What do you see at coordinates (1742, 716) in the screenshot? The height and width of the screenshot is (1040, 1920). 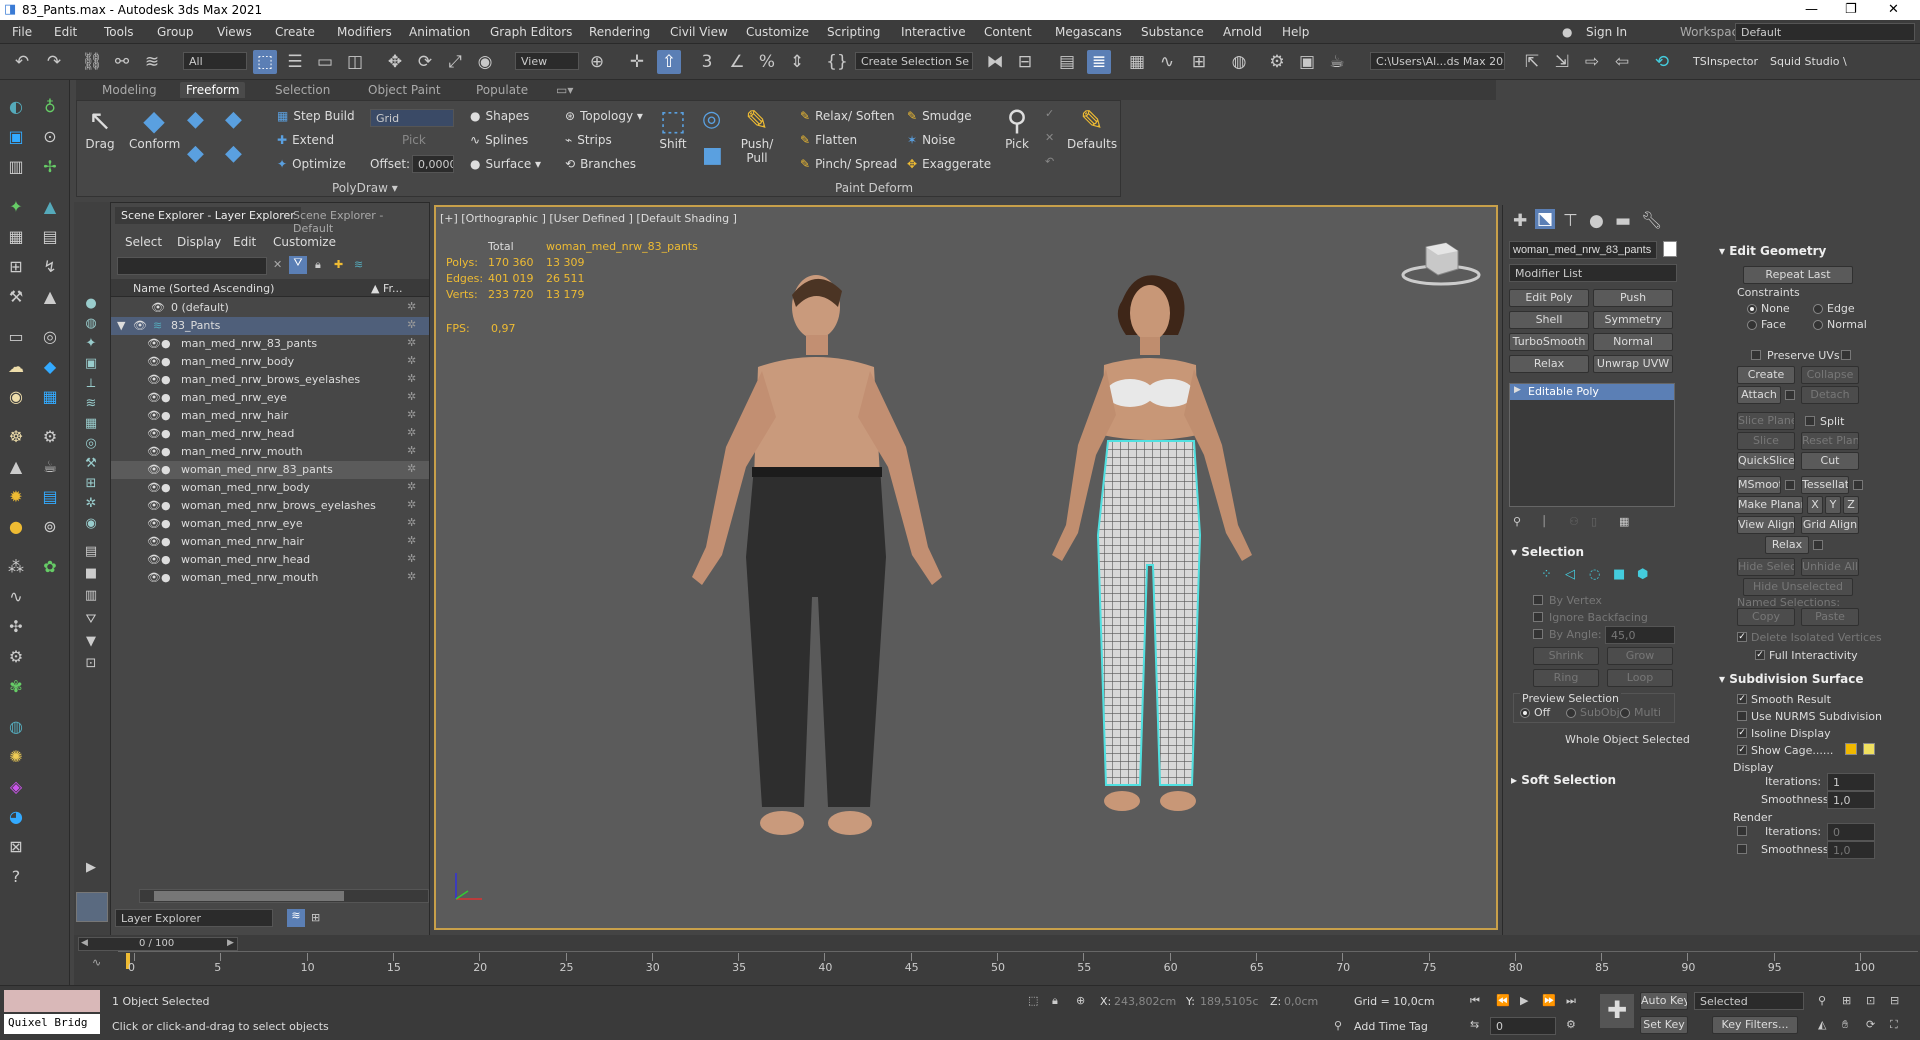 I see `nurms-checkbox` at bounding box center [1742, 716].